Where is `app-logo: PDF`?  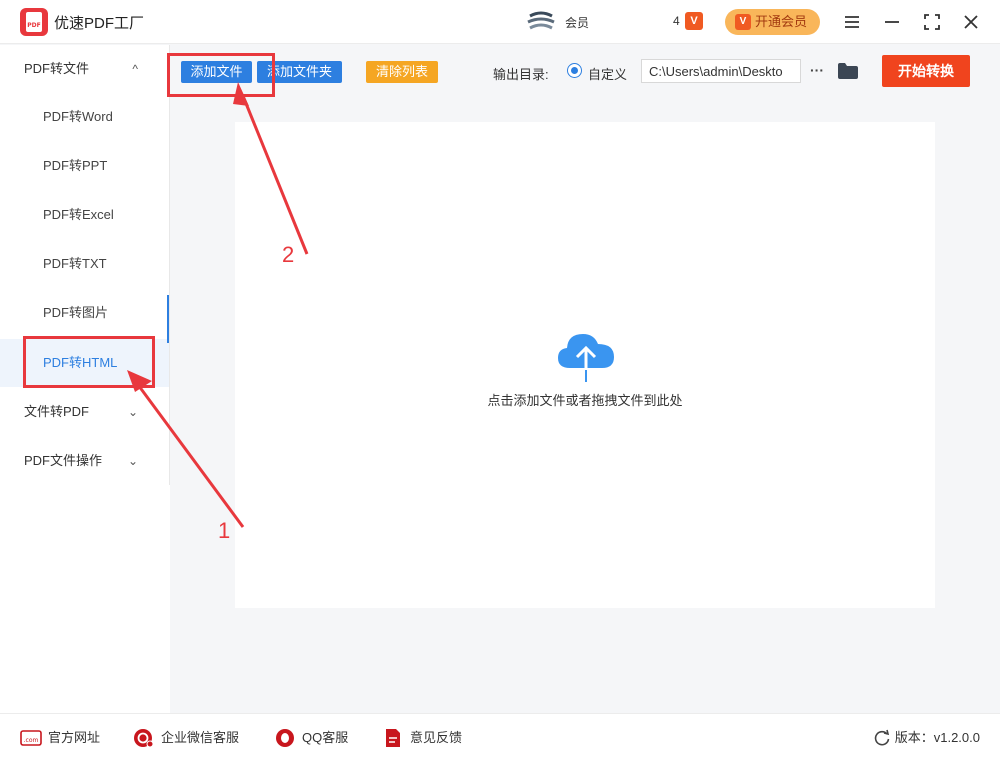 app-logo: PDF is located at coordinates (34, 22).